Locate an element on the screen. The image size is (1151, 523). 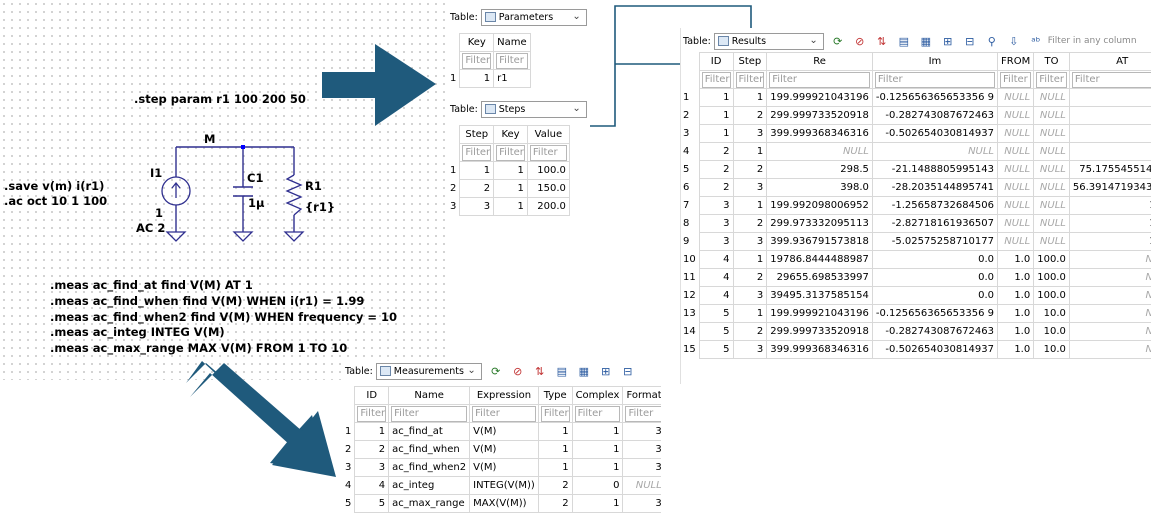
table-select: Parameters ⌄ is located at coordinates (533, 17).